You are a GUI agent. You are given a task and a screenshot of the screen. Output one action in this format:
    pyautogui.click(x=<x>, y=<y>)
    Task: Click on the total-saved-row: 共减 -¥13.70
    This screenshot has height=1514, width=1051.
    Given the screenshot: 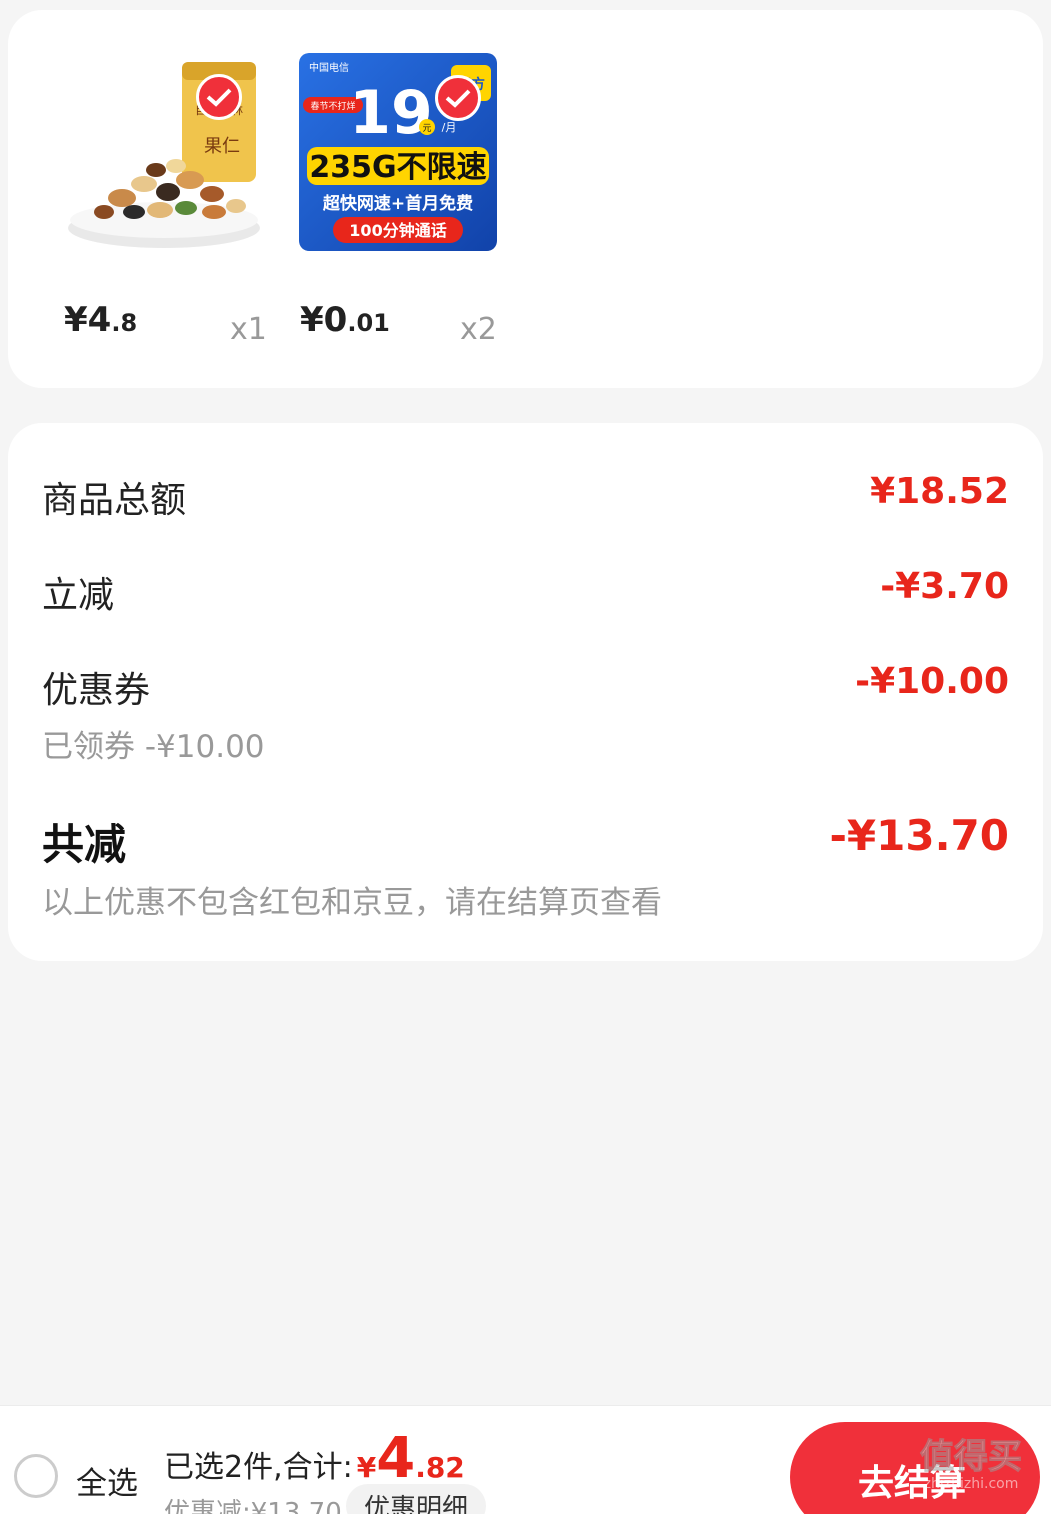 What is the action you would take?
    pyautogui.click(x=525, y=841)
    